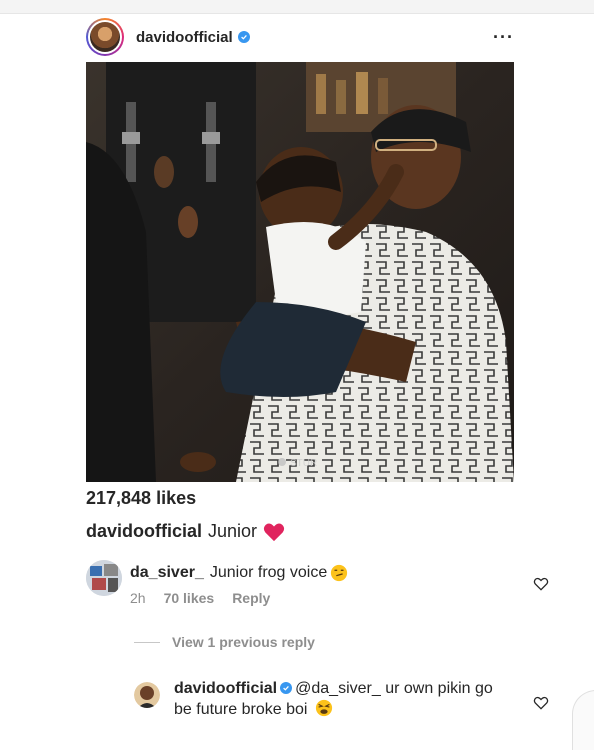 This screenshot has width=594, height=750. I want to click on scroll-edge, so click(583, 720).